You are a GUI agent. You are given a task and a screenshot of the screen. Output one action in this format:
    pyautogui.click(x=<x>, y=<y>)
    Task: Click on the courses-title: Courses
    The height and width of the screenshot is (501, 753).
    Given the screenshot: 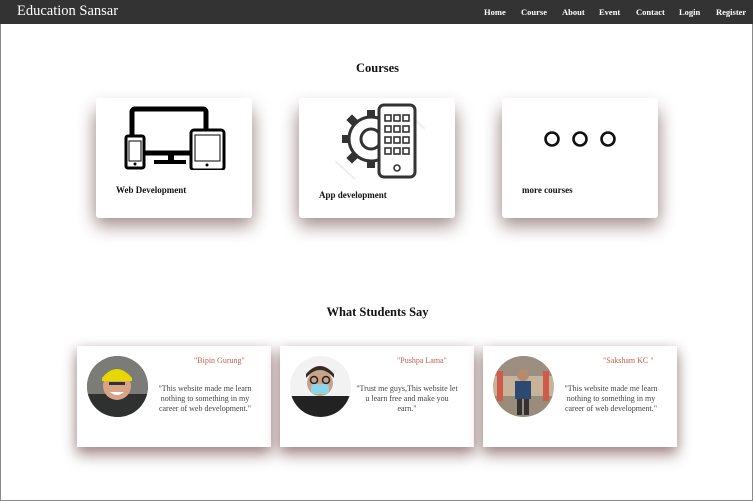 What is the action you would take?
    pyautogui.click(x=377, y=68)
    